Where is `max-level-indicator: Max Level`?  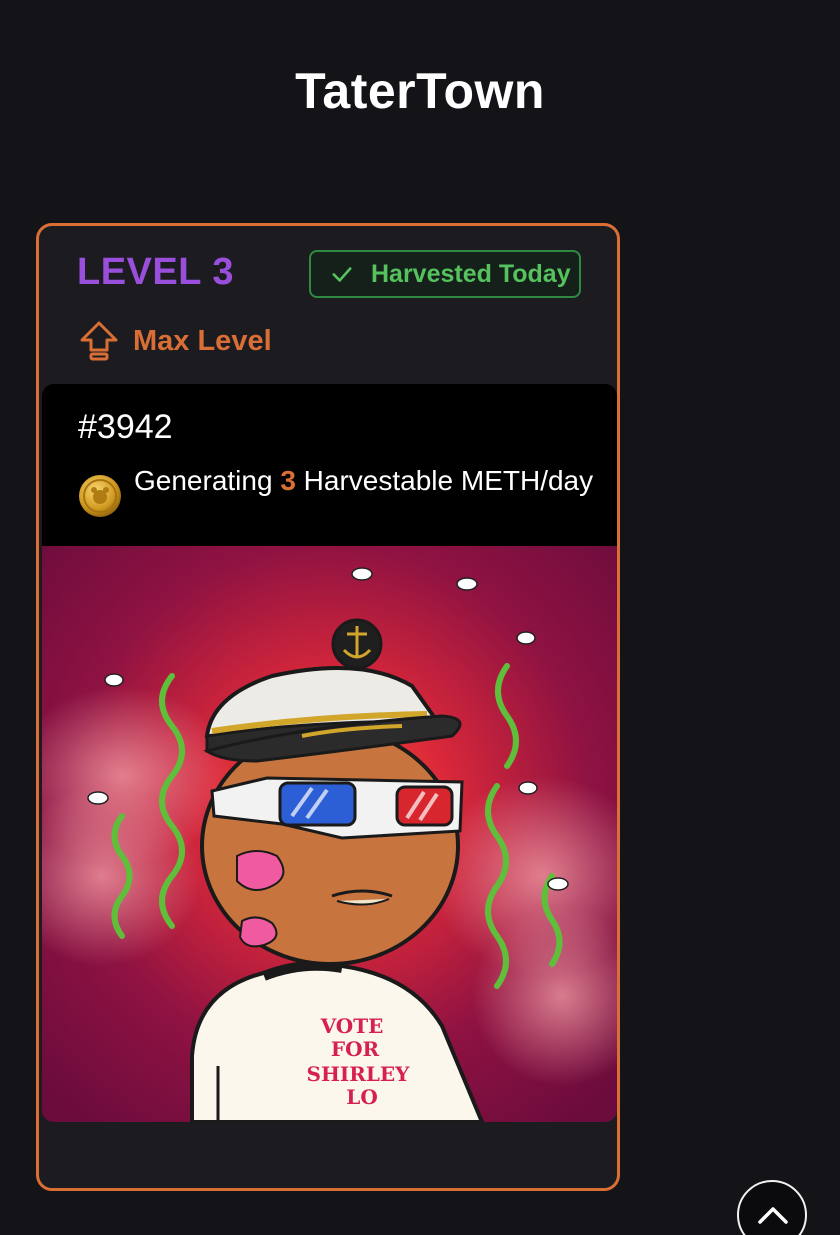 max-level-indicator: Max Level is located at coordinates (175, 341).